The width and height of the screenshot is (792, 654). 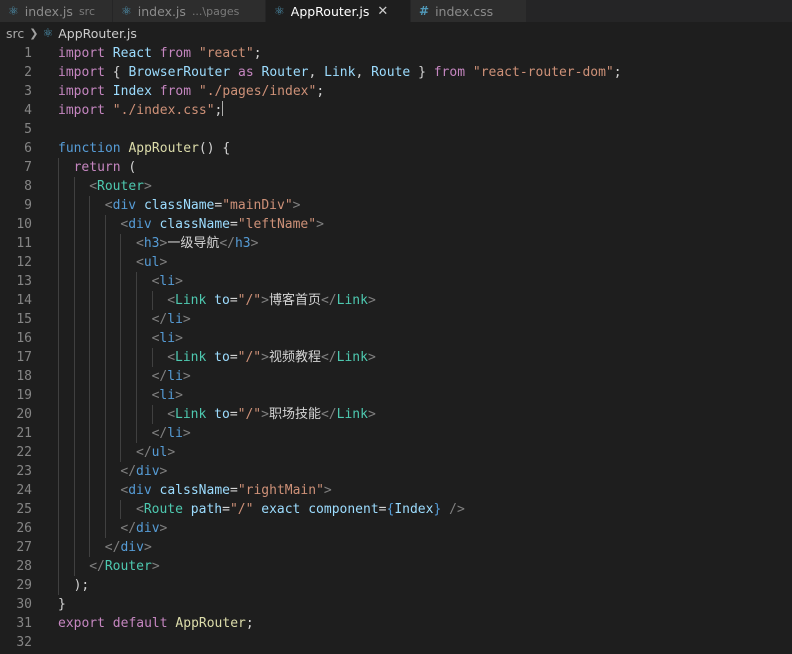 What do you see at coordinates (338, 11) in the screenshot?
I see `tab-2: ⚛ AppRouter.js ✕` at bounding box center [338, 11].